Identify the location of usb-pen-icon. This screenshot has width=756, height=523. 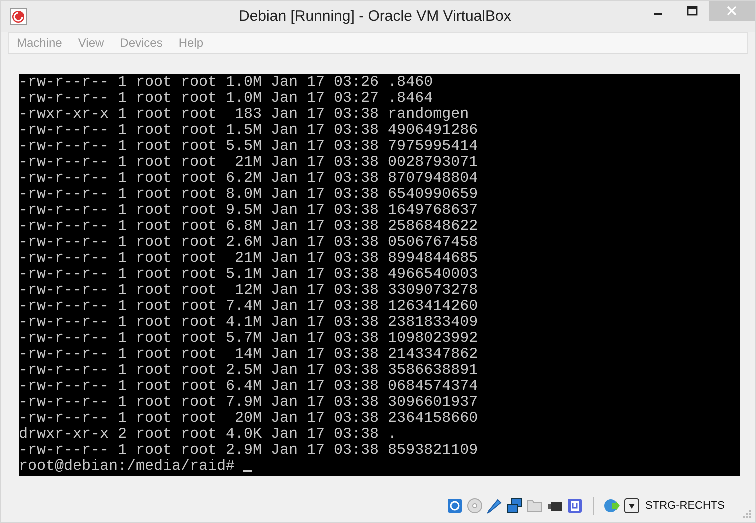
(494, 506).